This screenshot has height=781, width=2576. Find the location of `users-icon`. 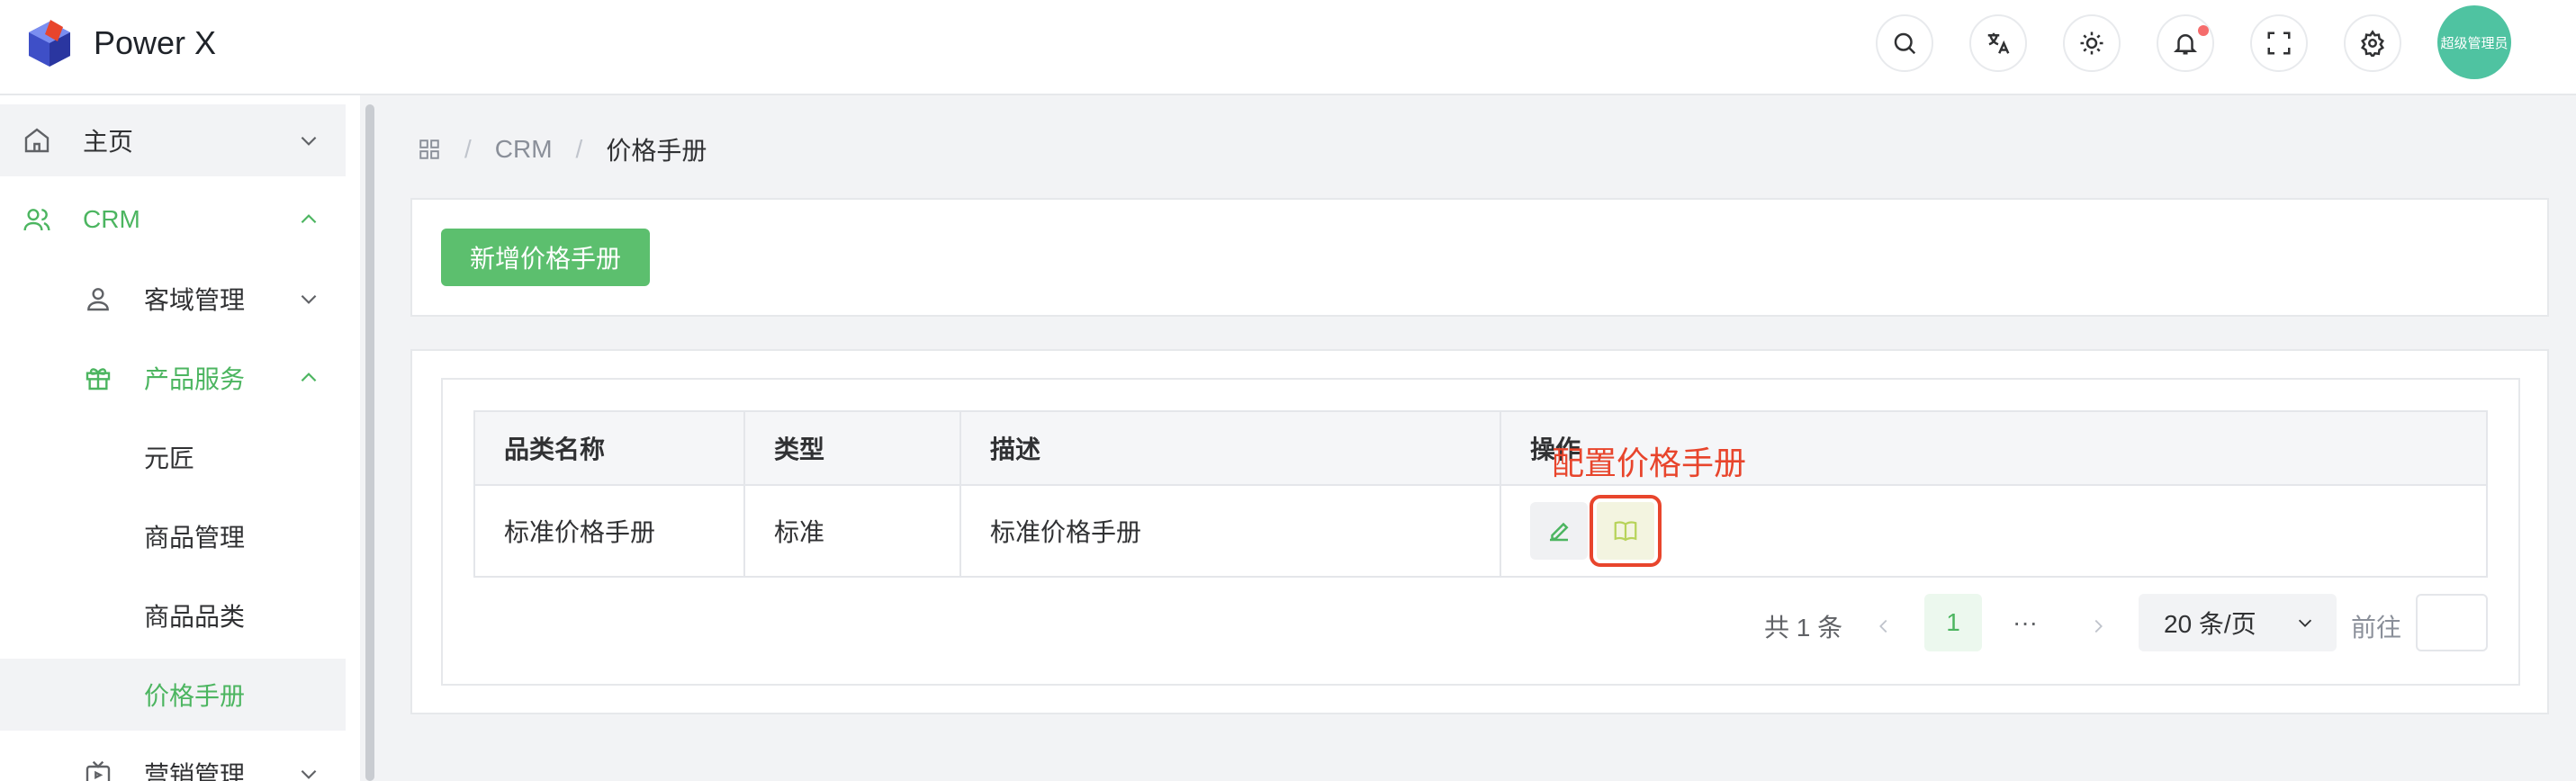

users-icon is located at coordinates (37, 219).